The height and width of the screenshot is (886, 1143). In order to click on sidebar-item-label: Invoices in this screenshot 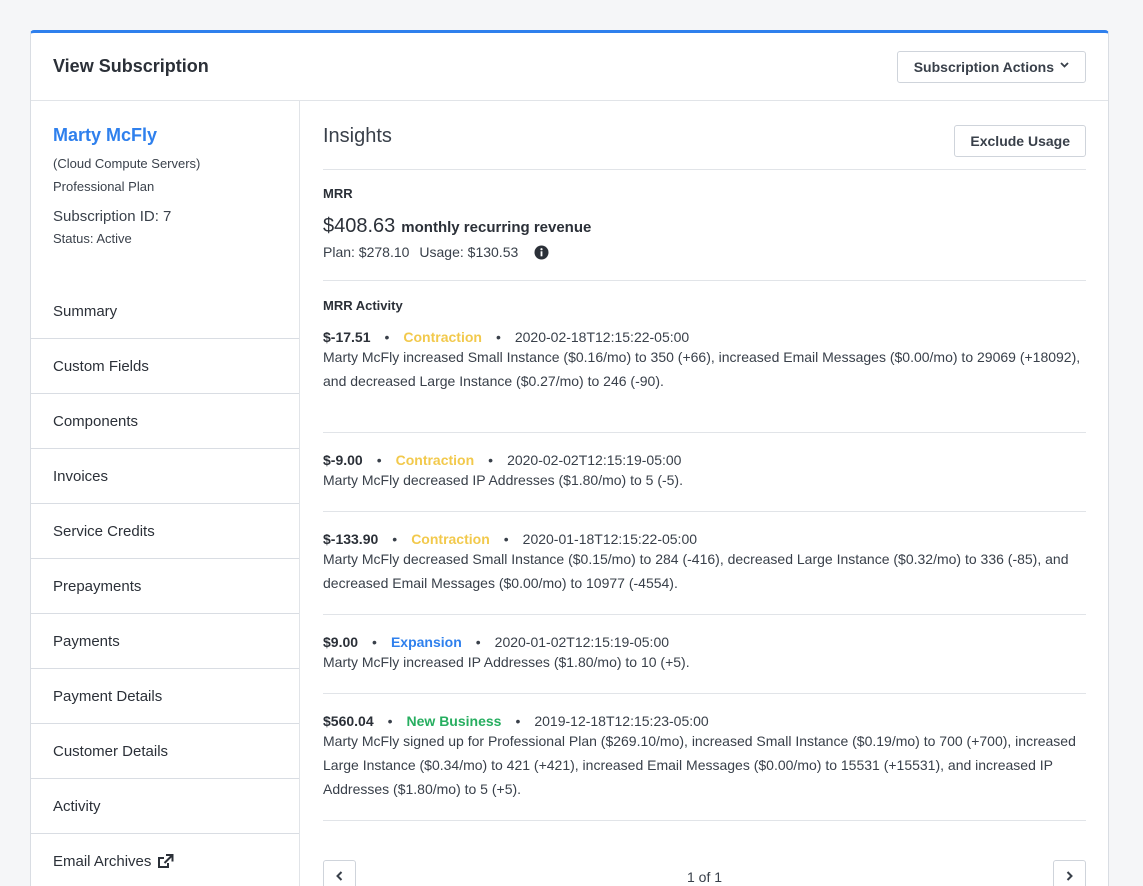, I will do `click(81, 476)`.